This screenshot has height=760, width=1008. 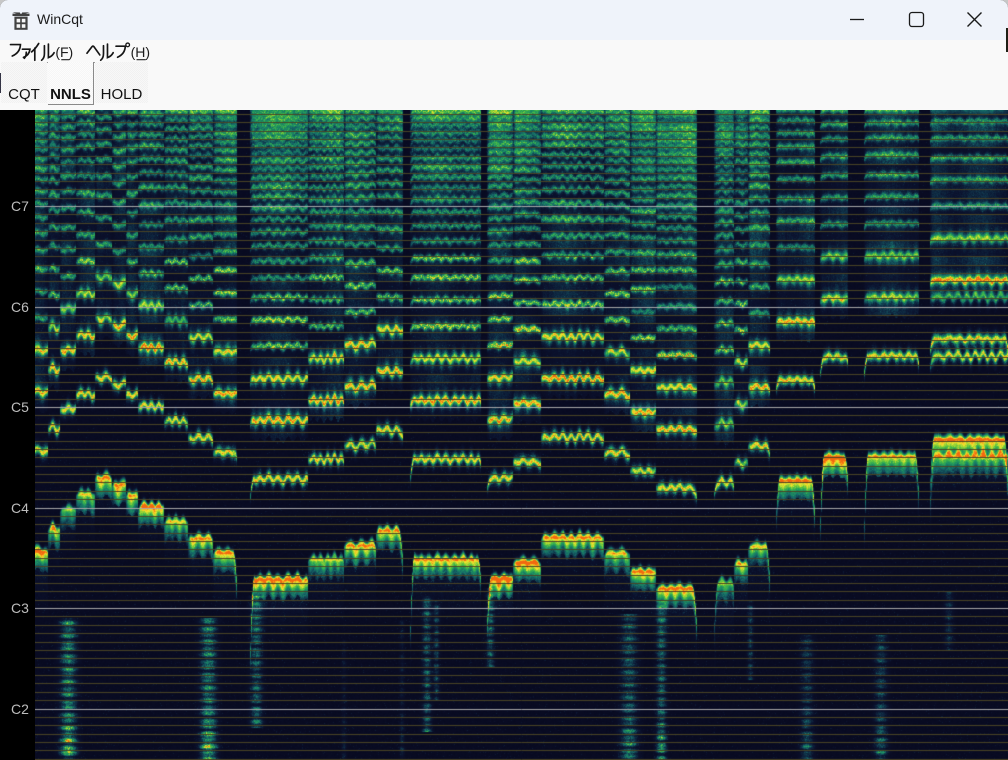 What do you see at coordinates (140, 52) in the screenshot?
I see `svg-text: (H)` at bounding box center [140, 52].